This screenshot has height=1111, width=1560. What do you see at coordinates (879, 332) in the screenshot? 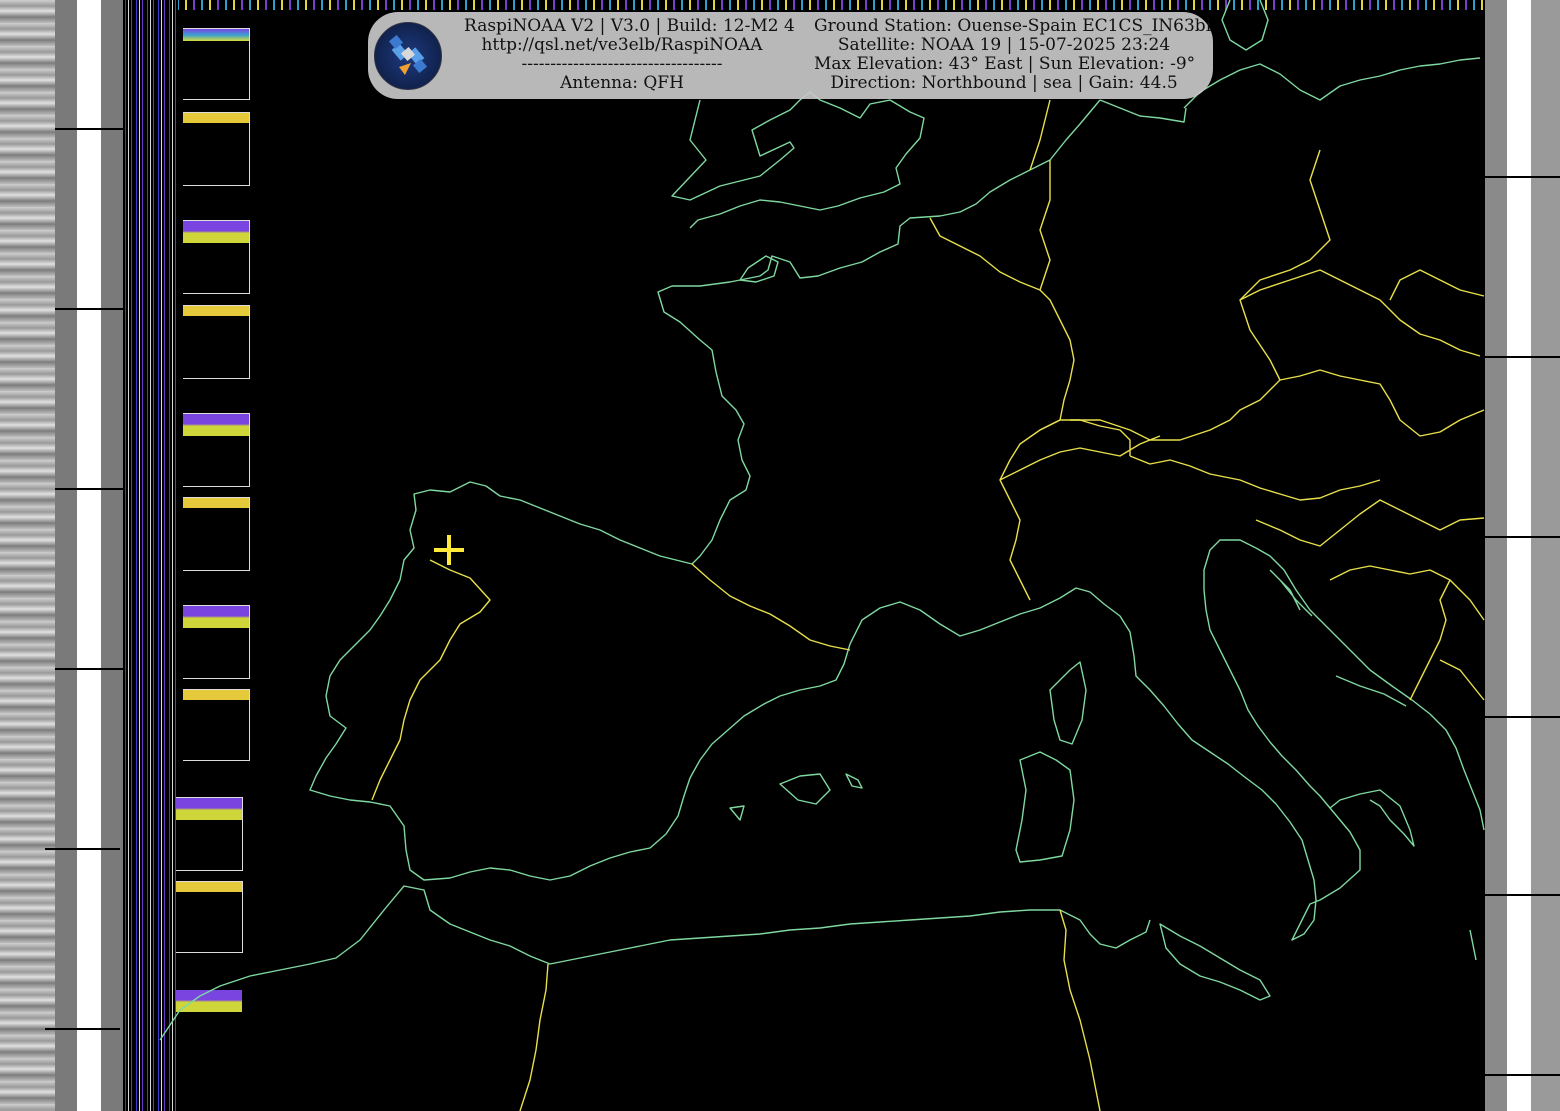
I see `coastline-france-north` at bounding box center [879, 332].